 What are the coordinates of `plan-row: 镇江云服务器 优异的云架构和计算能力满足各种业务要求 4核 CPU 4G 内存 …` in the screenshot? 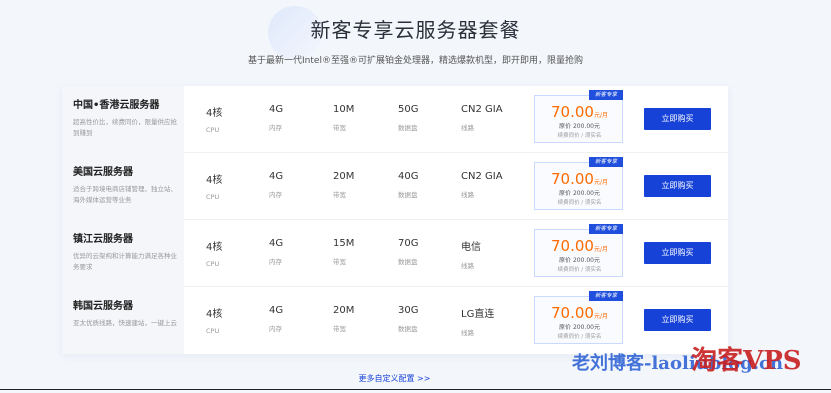 It's located at (395, 253).